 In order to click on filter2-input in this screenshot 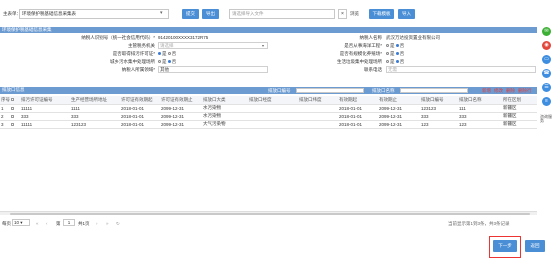, I will do `click(434, 90)`.